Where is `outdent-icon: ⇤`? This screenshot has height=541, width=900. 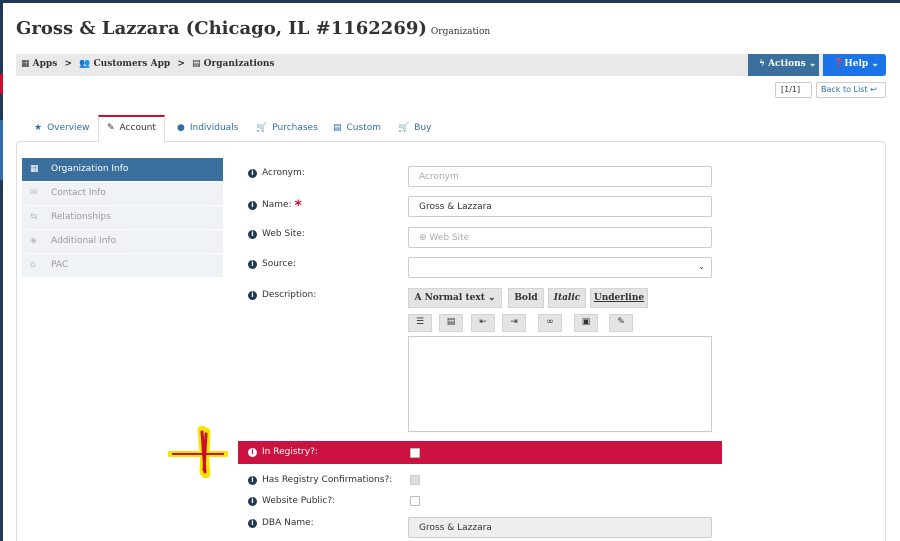 outdent-icon: ⇤ is located at coordinates (483, 323).